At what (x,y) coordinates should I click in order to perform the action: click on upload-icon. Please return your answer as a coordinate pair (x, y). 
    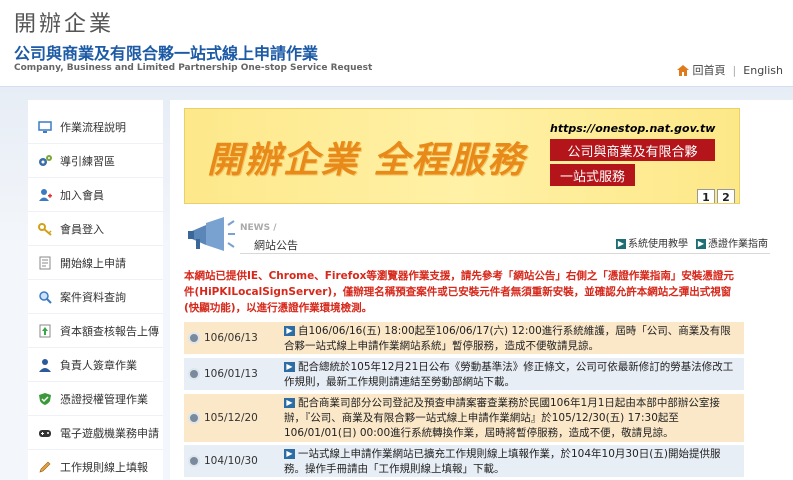
    Looking at the image, I should click on (45, 331).